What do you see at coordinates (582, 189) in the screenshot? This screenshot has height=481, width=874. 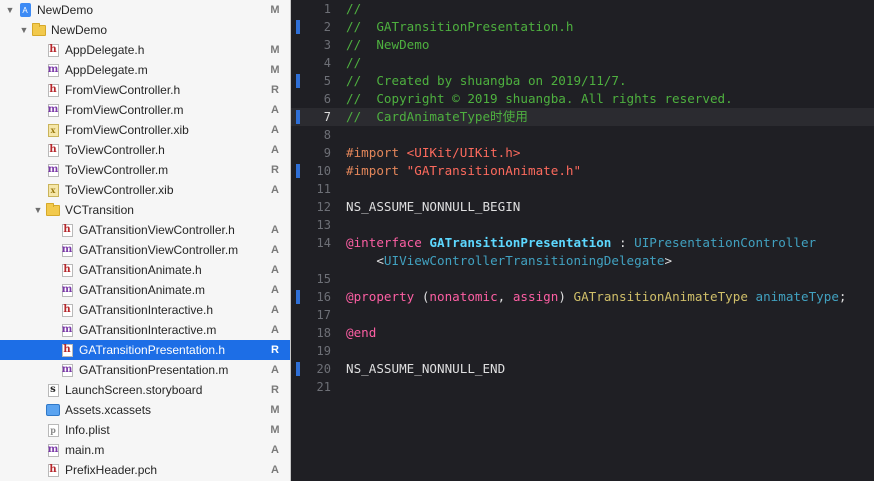 I see `code-line: 11` at bounding box center [582, 189].